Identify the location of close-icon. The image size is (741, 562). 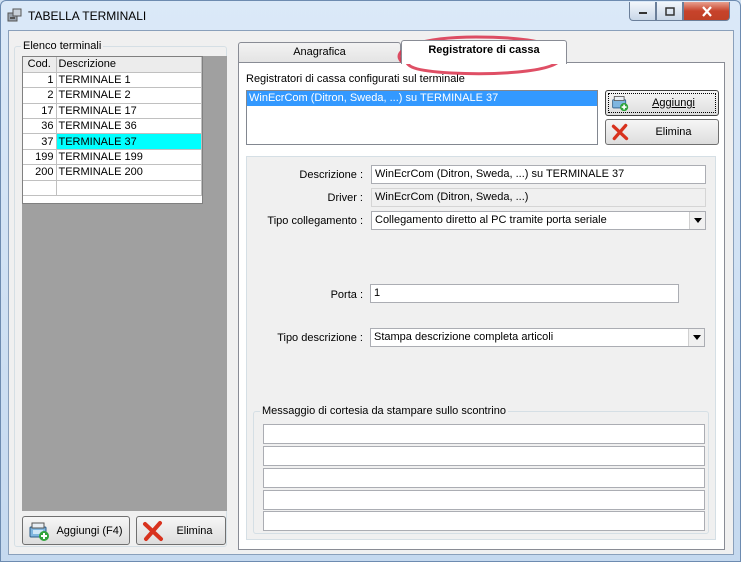
(706, 11).